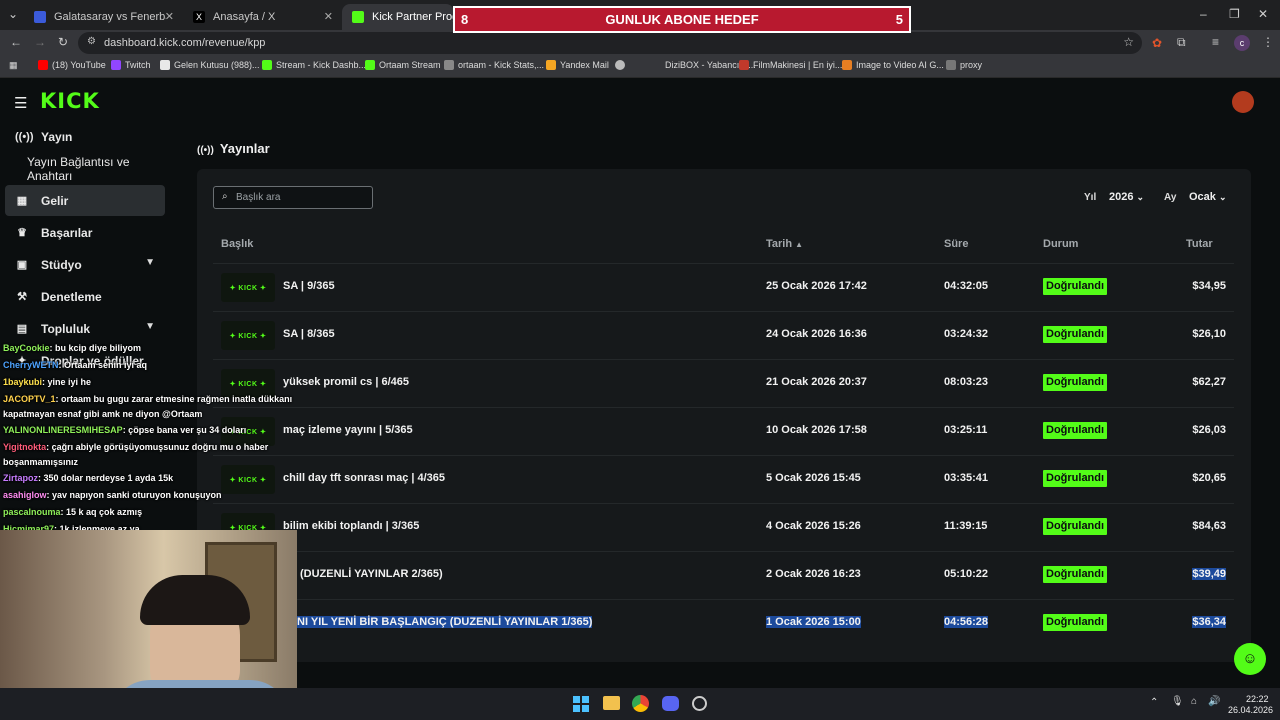 This screenshot has width=1280, height=720. I want to click on hamburger-menu-icon: ☰, so click(20, 103).